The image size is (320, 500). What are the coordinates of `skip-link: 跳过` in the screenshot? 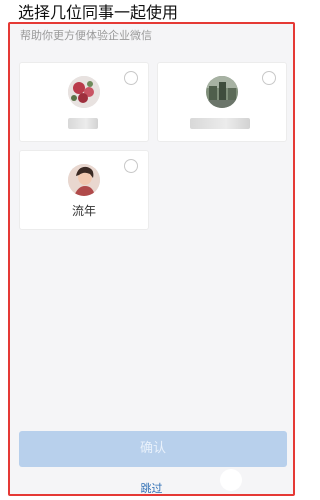 It's located at (151, 488).